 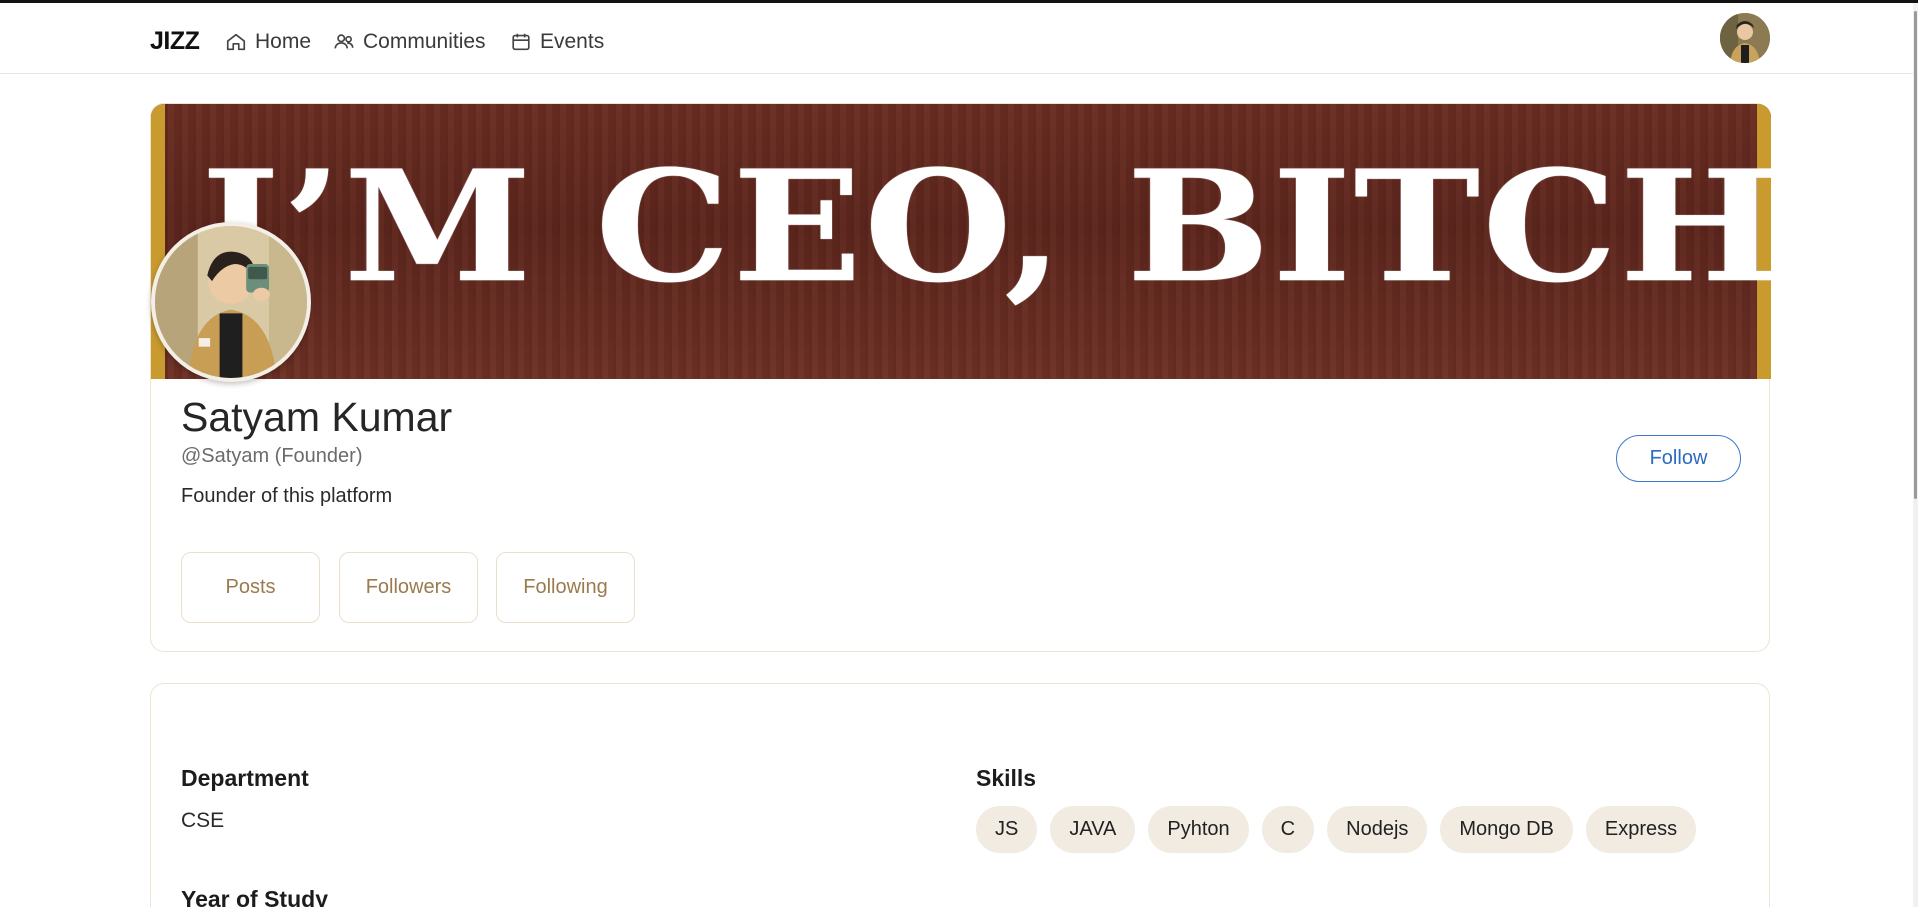 What do you see at coordinates (956, 38) in the screenshot?
I see `top-navbar: JIZZ Home Communities Events` at bounding box center [956, 38].